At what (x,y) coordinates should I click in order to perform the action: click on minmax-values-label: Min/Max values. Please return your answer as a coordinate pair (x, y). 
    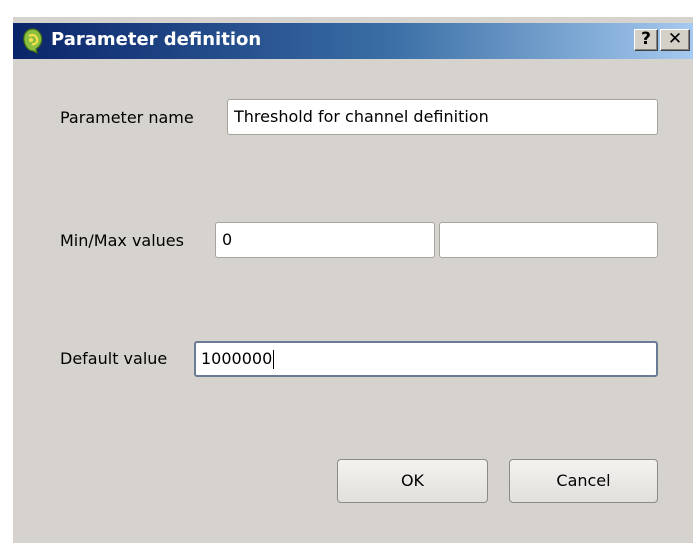
    Looking at the image, I should click on (122, 240).